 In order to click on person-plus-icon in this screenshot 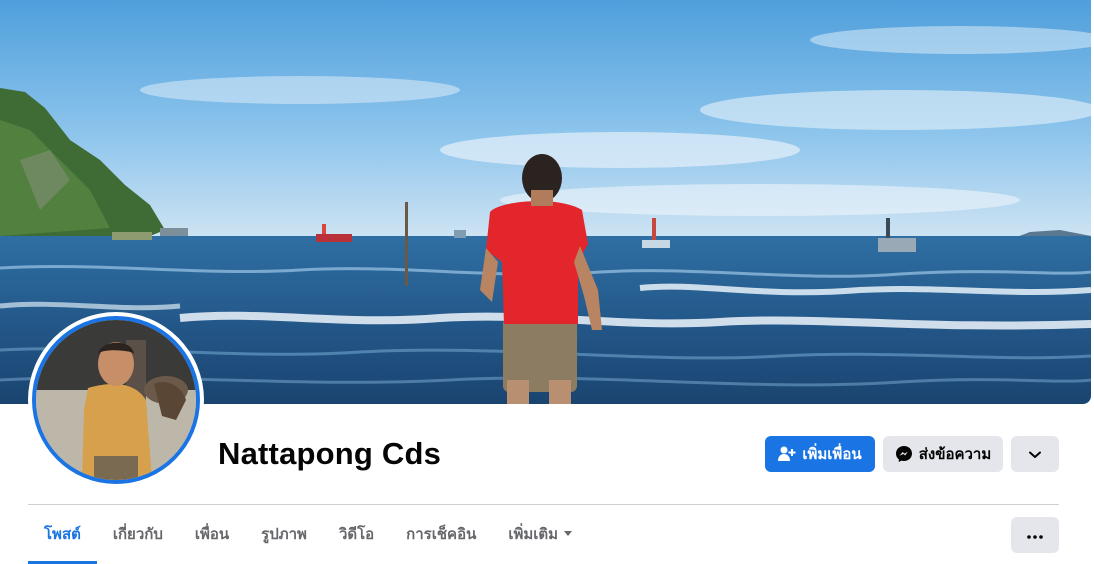, I will do `click(787, 454)`.